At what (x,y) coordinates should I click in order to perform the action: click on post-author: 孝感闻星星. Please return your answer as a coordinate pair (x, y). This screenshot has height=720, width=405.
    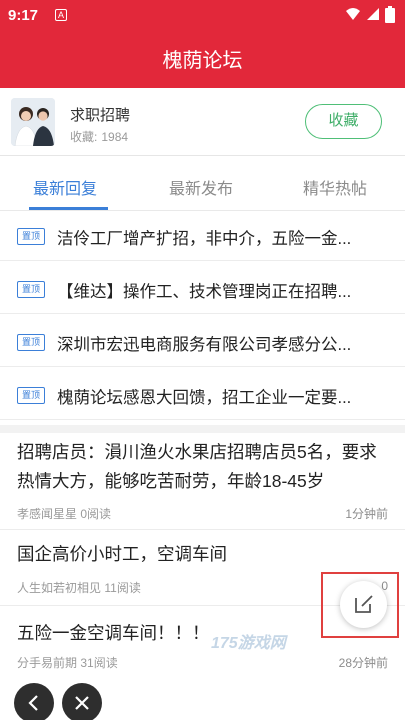
    Looking at the image, I should click on (47, 514).